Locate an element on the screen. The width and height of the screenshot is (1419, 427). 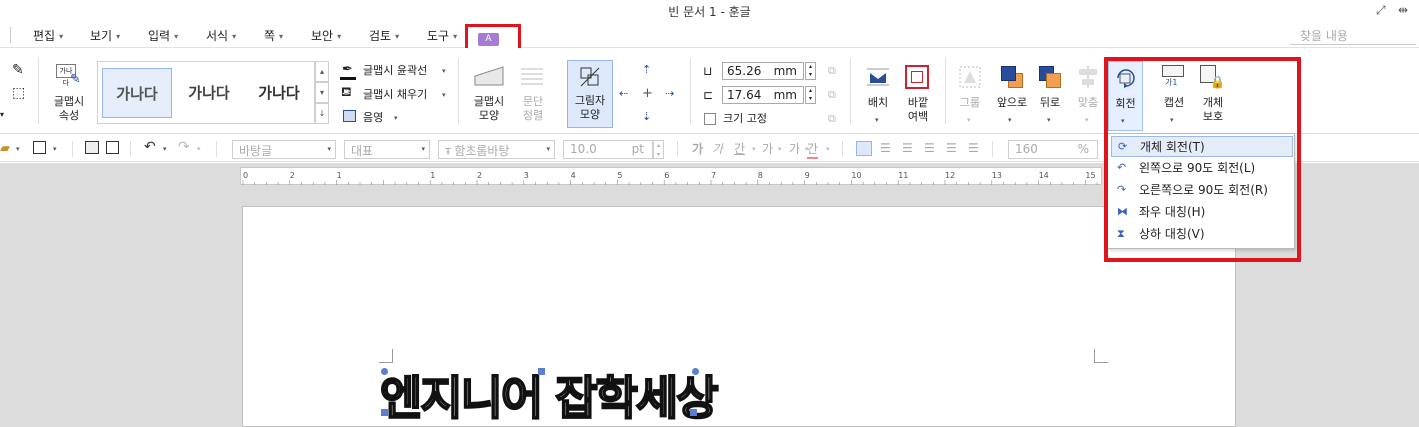
underline-dropdown-icon: ▾ is located at coordinates (754, 149).